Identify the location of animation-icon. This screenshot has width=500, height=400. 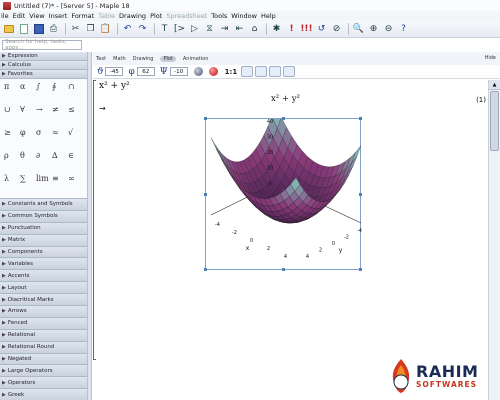
(289, 71).